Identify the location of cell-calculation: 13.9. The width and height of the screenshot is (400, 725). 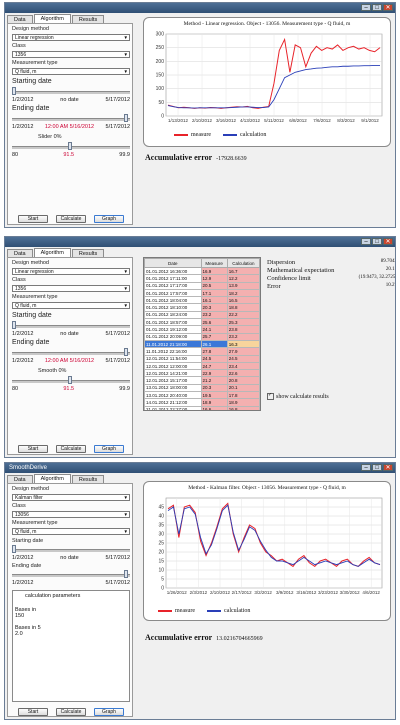
(243, 285).